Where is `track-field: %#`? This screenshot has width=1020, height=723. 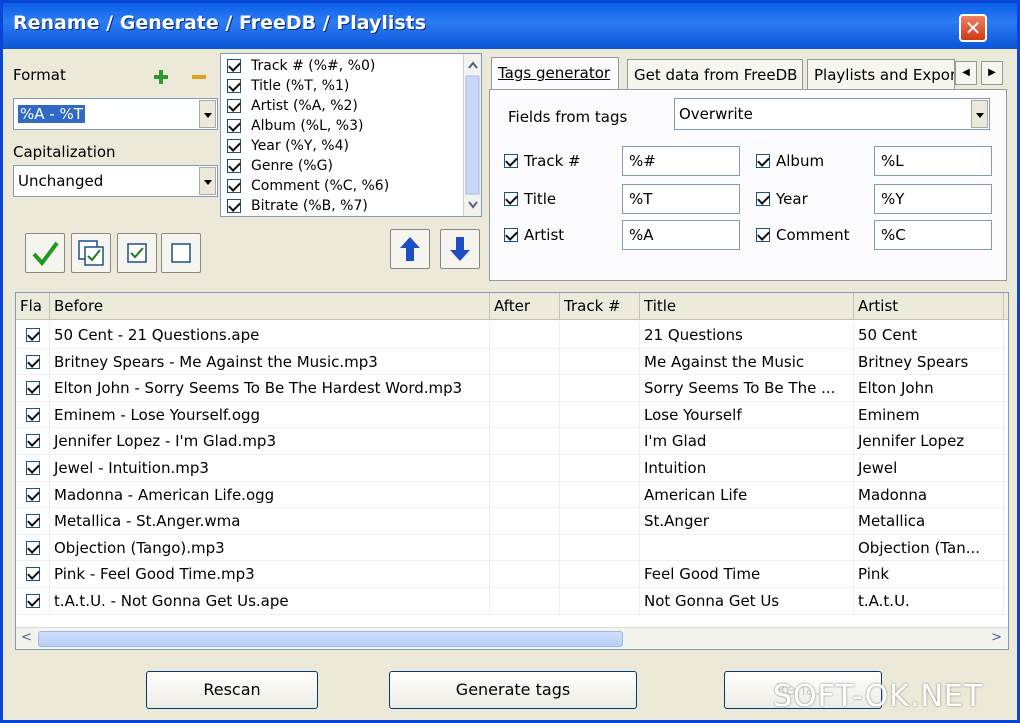
track-field: %# is located at coordinates (681, 161).